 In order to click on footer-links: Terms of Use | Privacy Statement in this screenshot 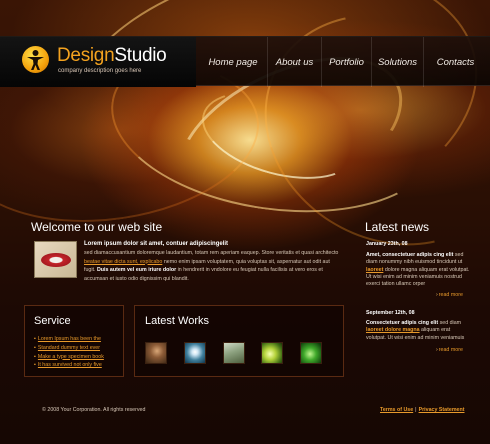, I will do `click(422, 410)`.